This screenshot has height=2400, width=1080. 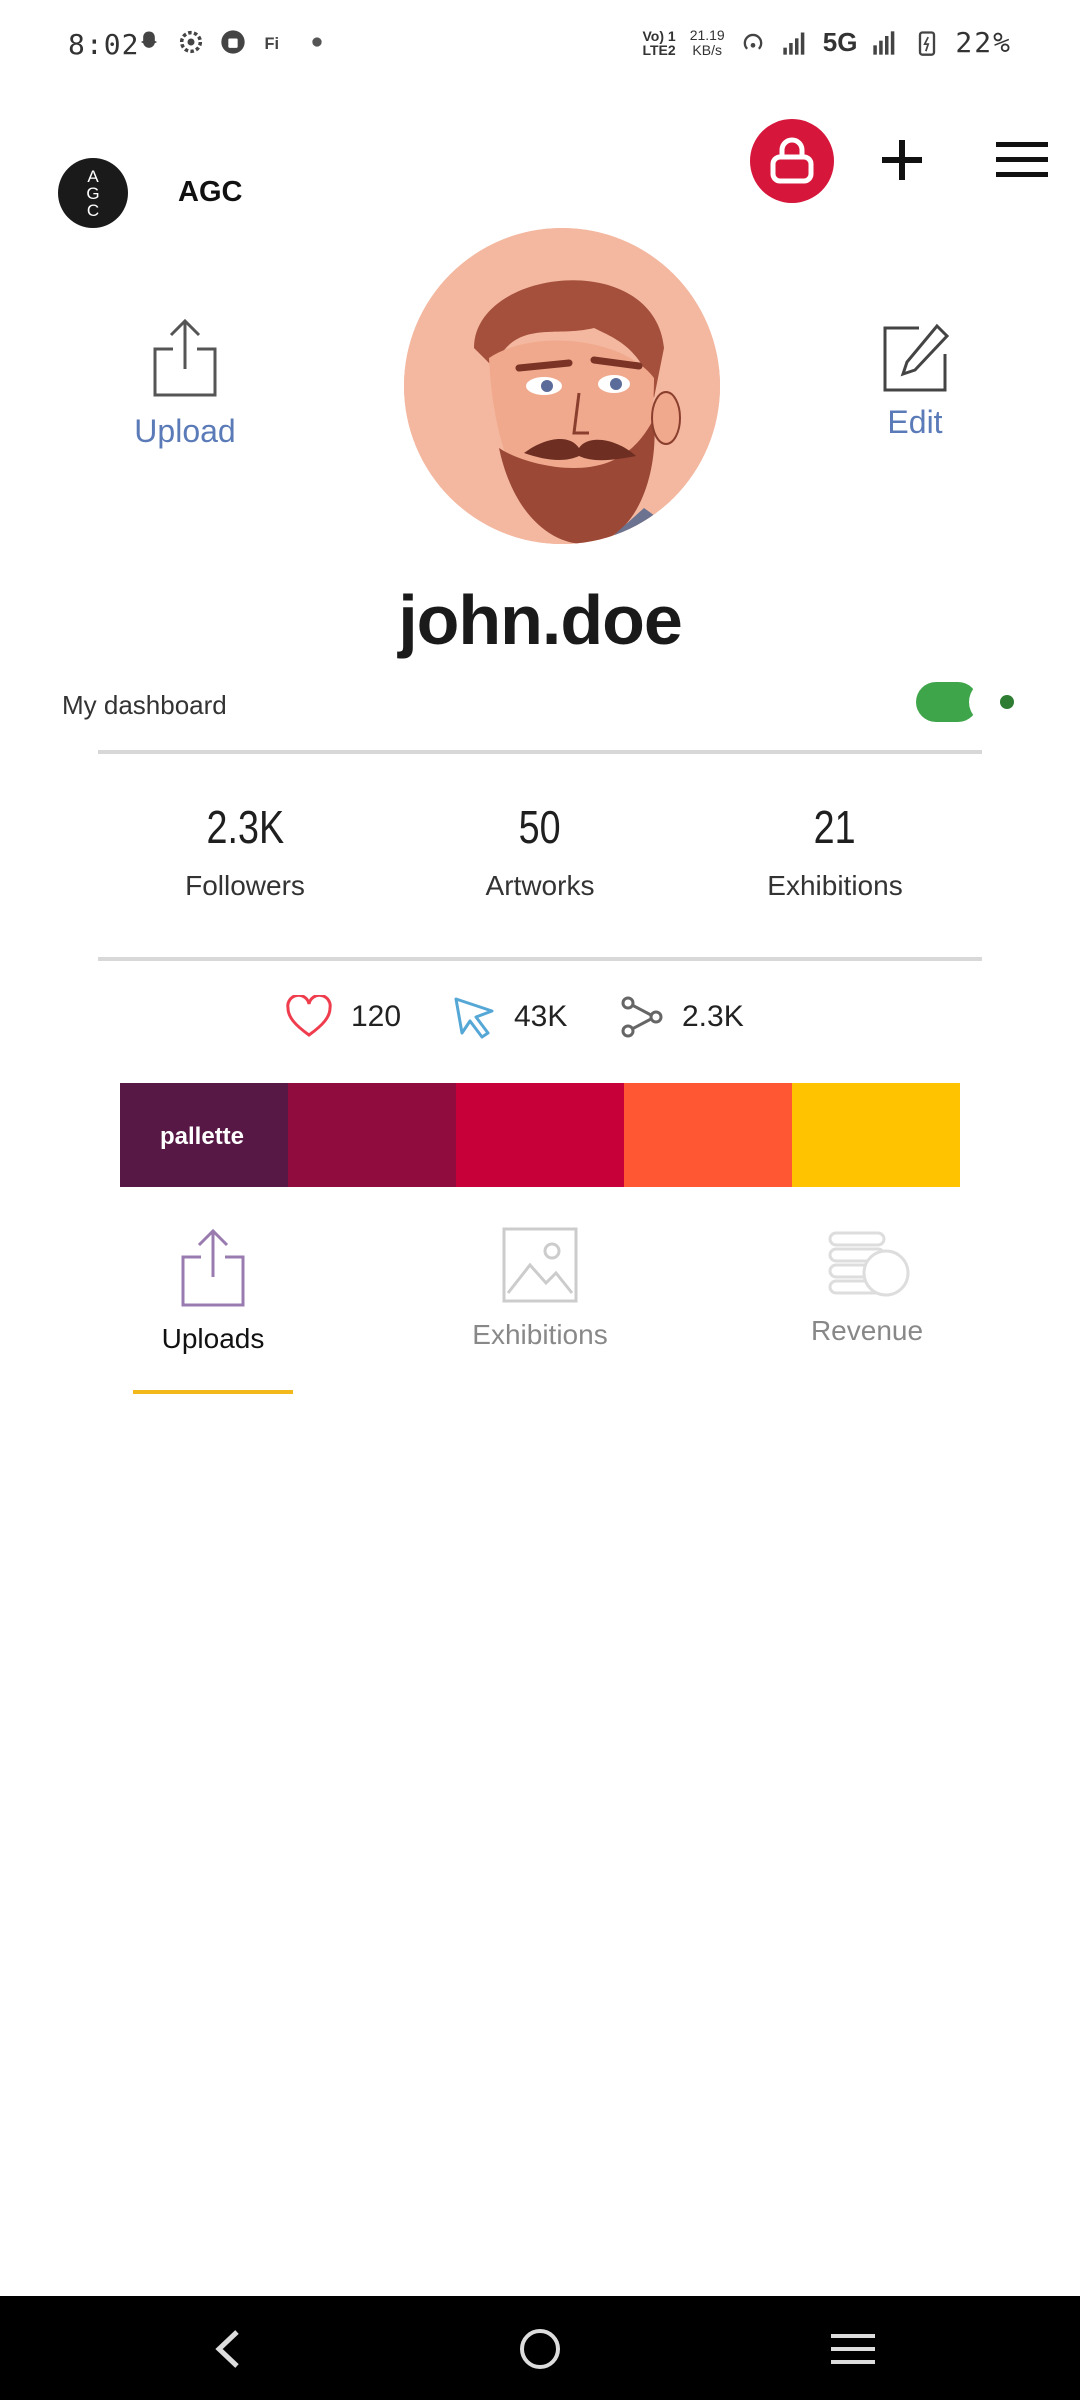 What do you see at coordinates (902, 160) in the screenshot?
I see `add-button` at bounding box center [902, 160].